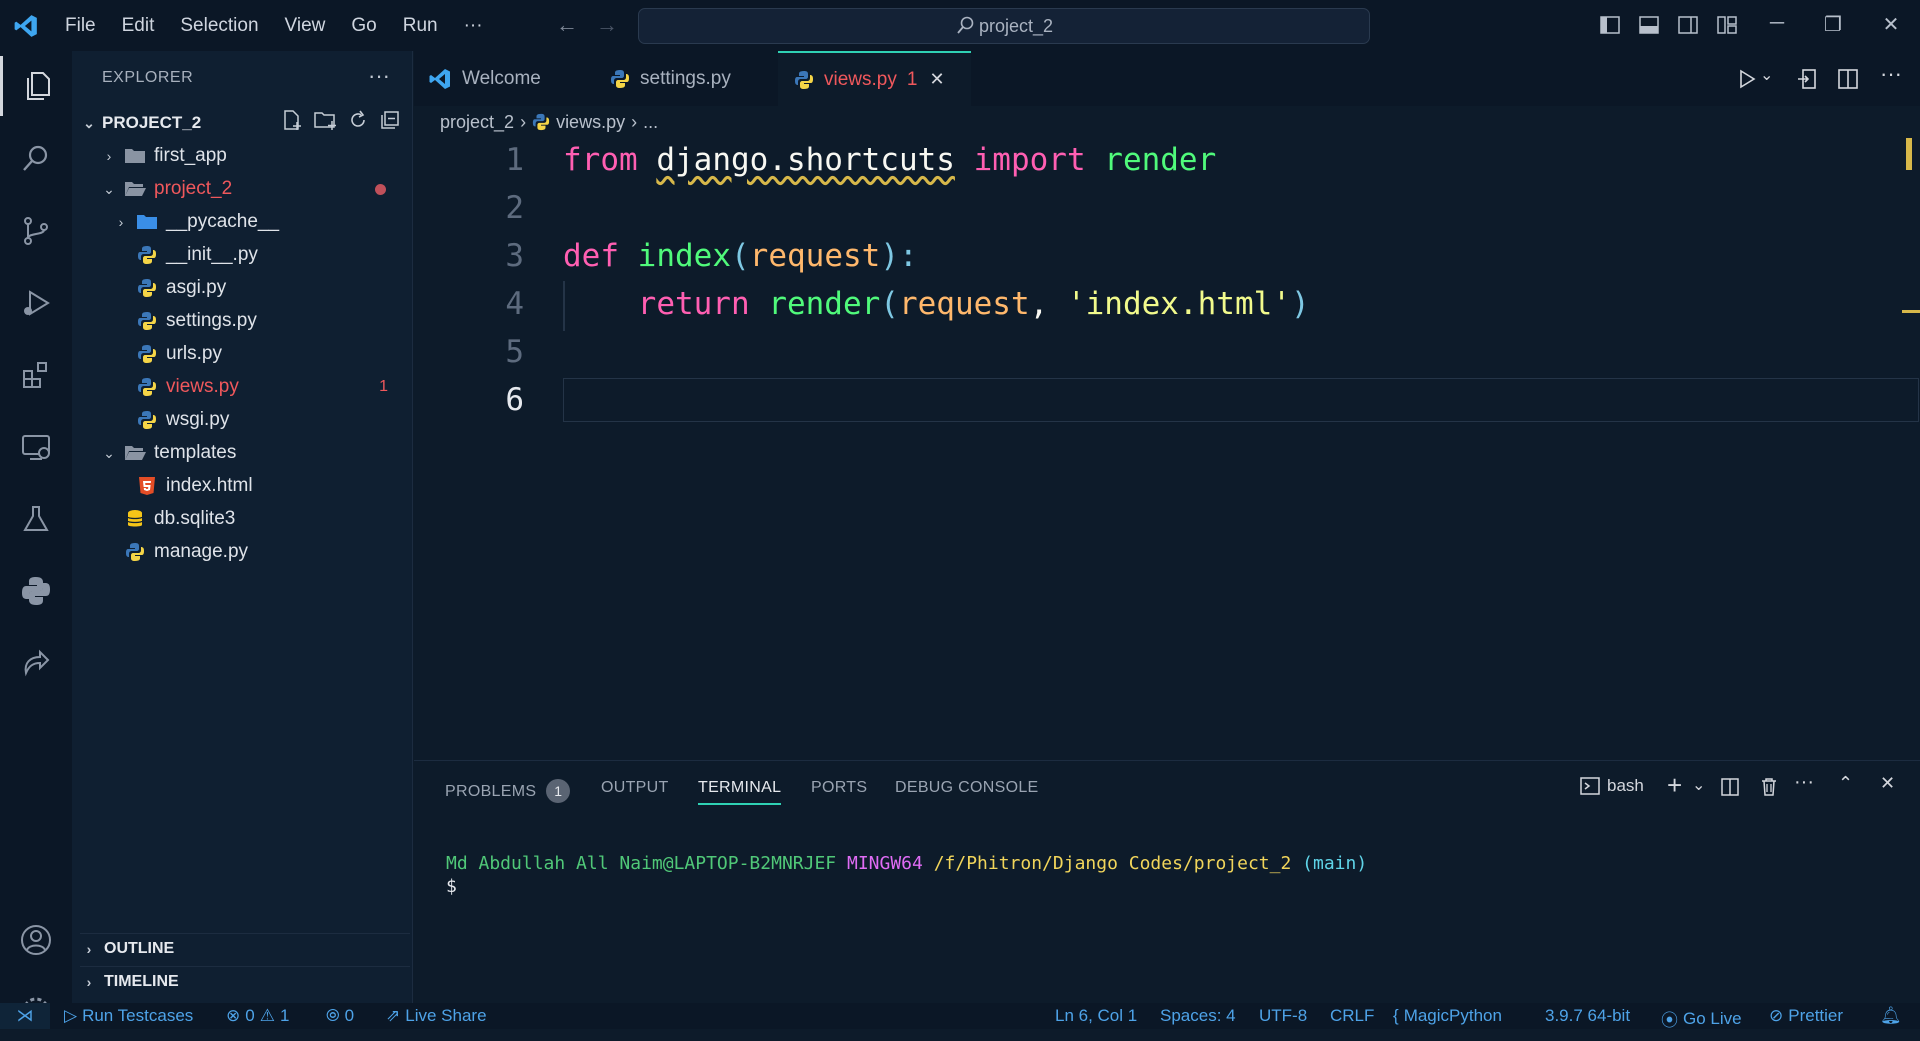 This screenshot has height=1041, width=1920. What do you see at coordinates (80, 25) in the screenshot?
I see `menu-file: File` at bounding box center [80, 25].